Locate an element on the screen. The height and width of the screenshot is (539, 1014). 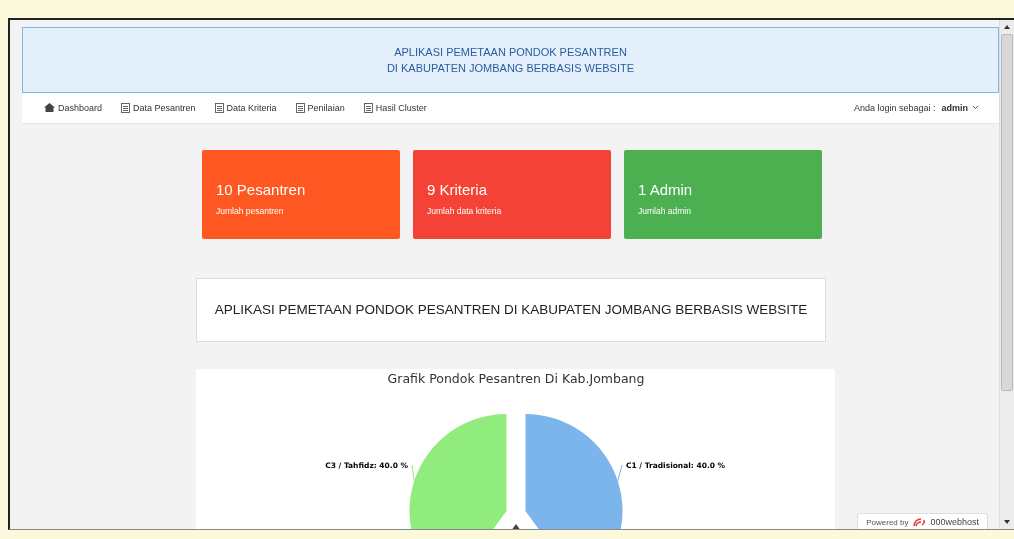
nav-link: Hasil Cluster is located at coordinates (395, 107).